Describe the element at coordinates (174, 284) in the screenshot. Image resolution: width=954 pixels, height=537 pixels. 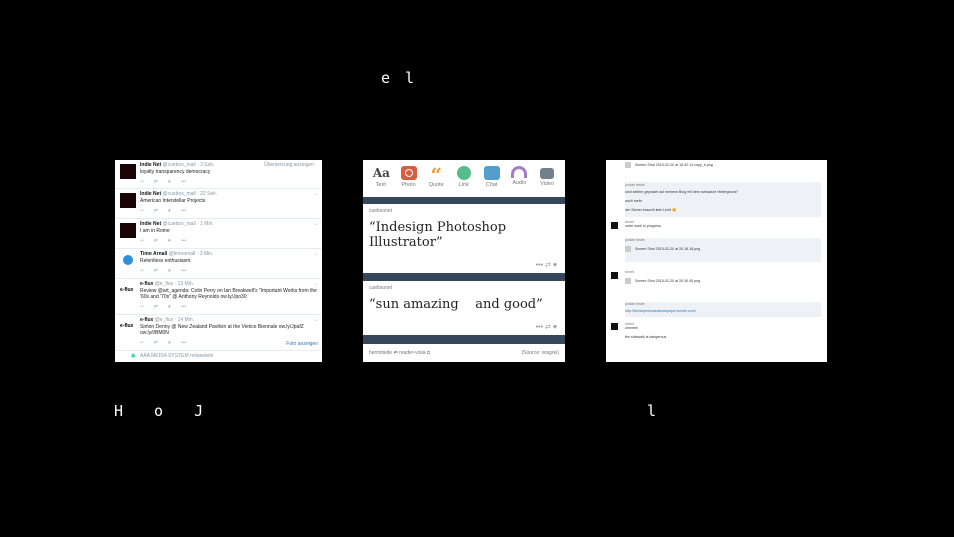
I see `tweet-handle: @e_flux · 13 Min.` at that location.